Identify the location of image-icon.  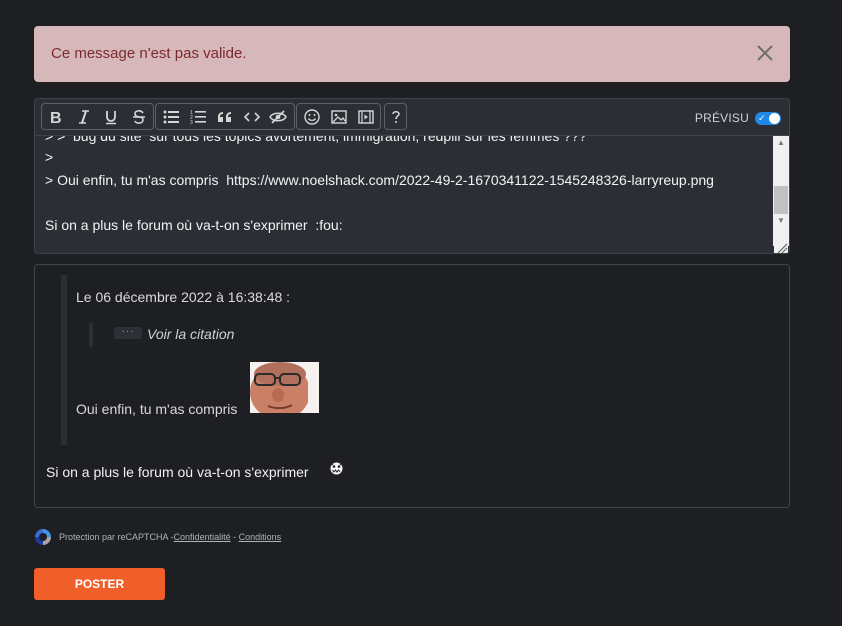
(339, 116).